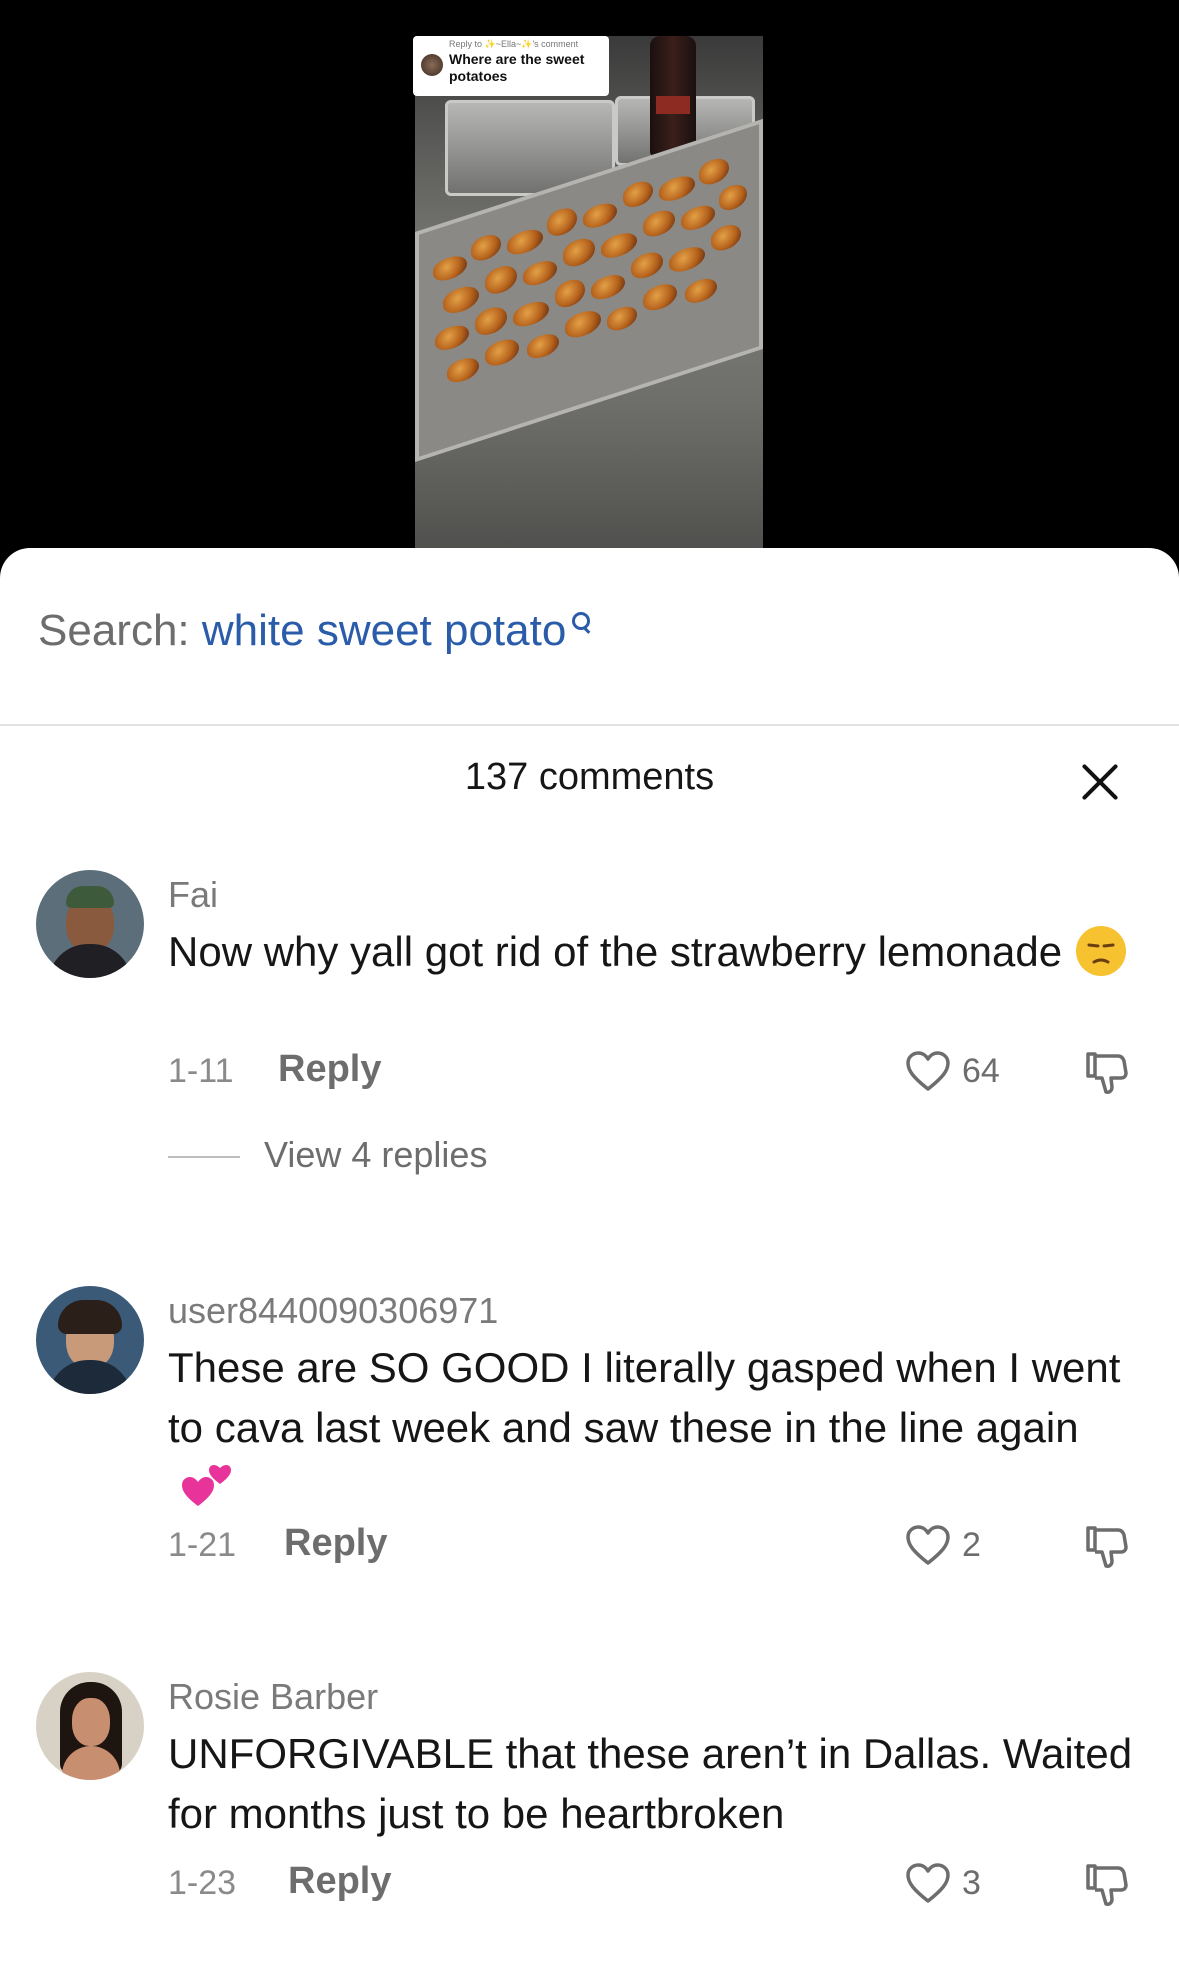 The height and width of the screenshot is (1980, 1179). Describe the element at coordinates (376, 1154) in the screenshot. I see `view-replies-label: View 4 replies` at that location.